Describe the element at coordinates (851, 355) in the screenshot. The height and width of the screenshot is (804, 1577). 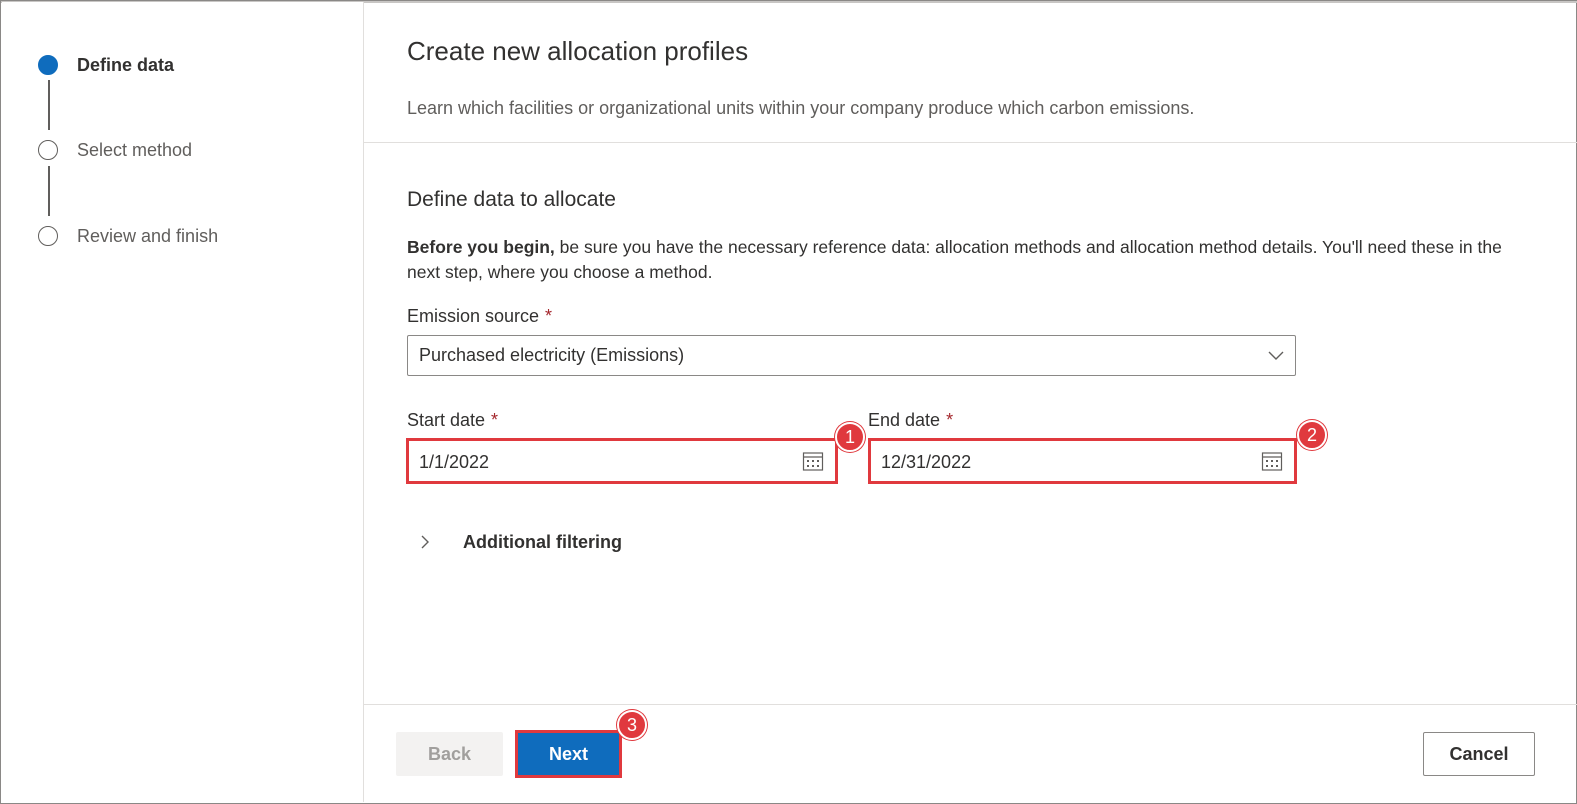
I see `emission-source-dropdown: Purchased electricity (Emissions)` at that location.